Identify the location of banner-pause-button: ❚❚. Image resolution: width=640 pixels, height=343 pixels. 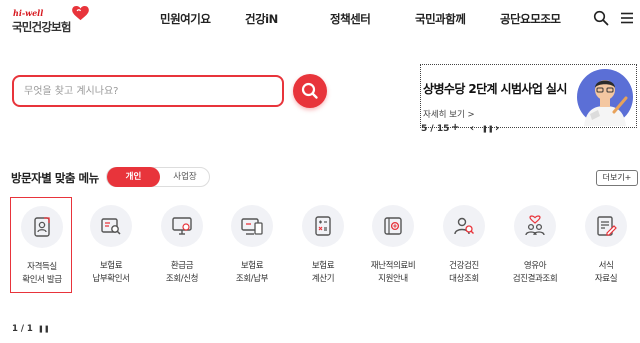
(488, 129).